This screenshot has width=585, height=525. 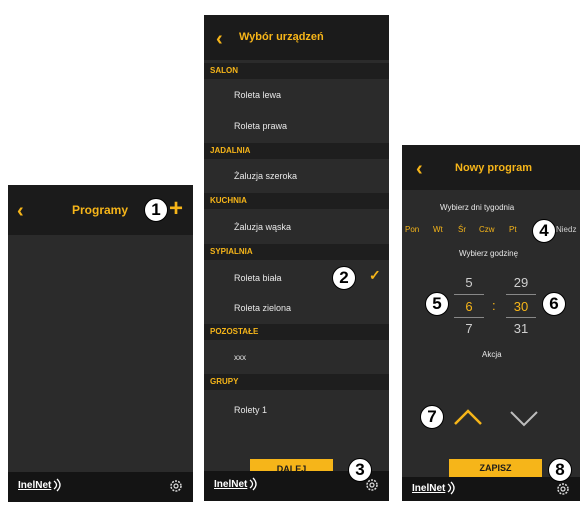 What do you see at coordinates (487, 229) in the screenshot?
I see `day-czw: Czw` at bounding box center [487, 229].